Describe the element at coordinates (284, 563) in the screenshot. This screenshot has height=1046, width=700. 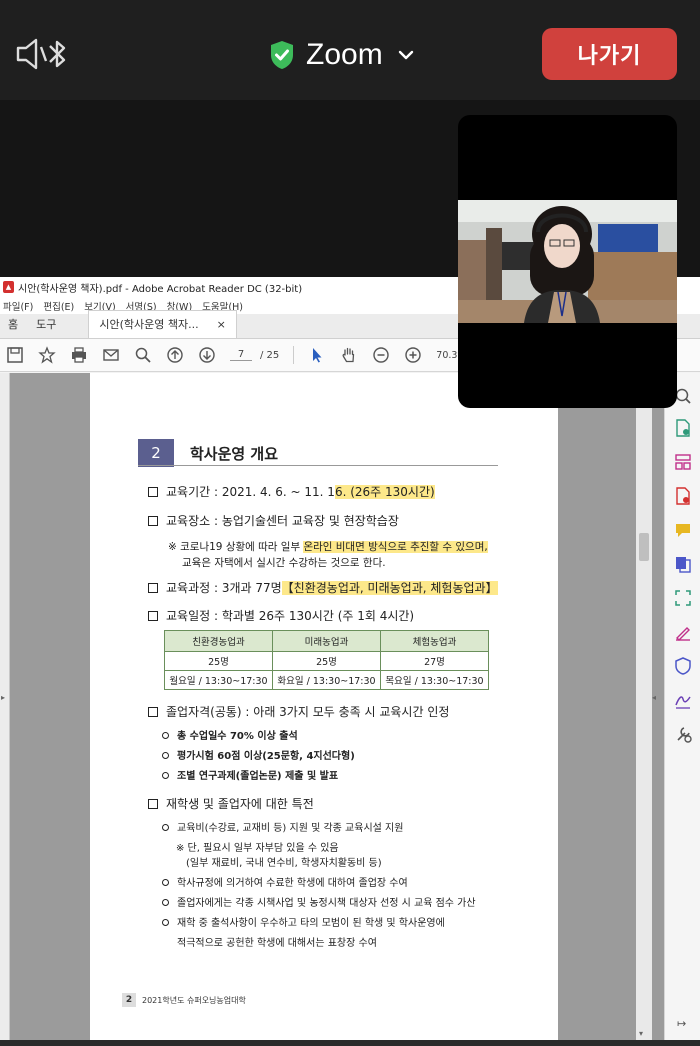
I see `covid-note-line-2: 교육은 자택에서 실시간 수강하는 것으로 한다.` at that location.